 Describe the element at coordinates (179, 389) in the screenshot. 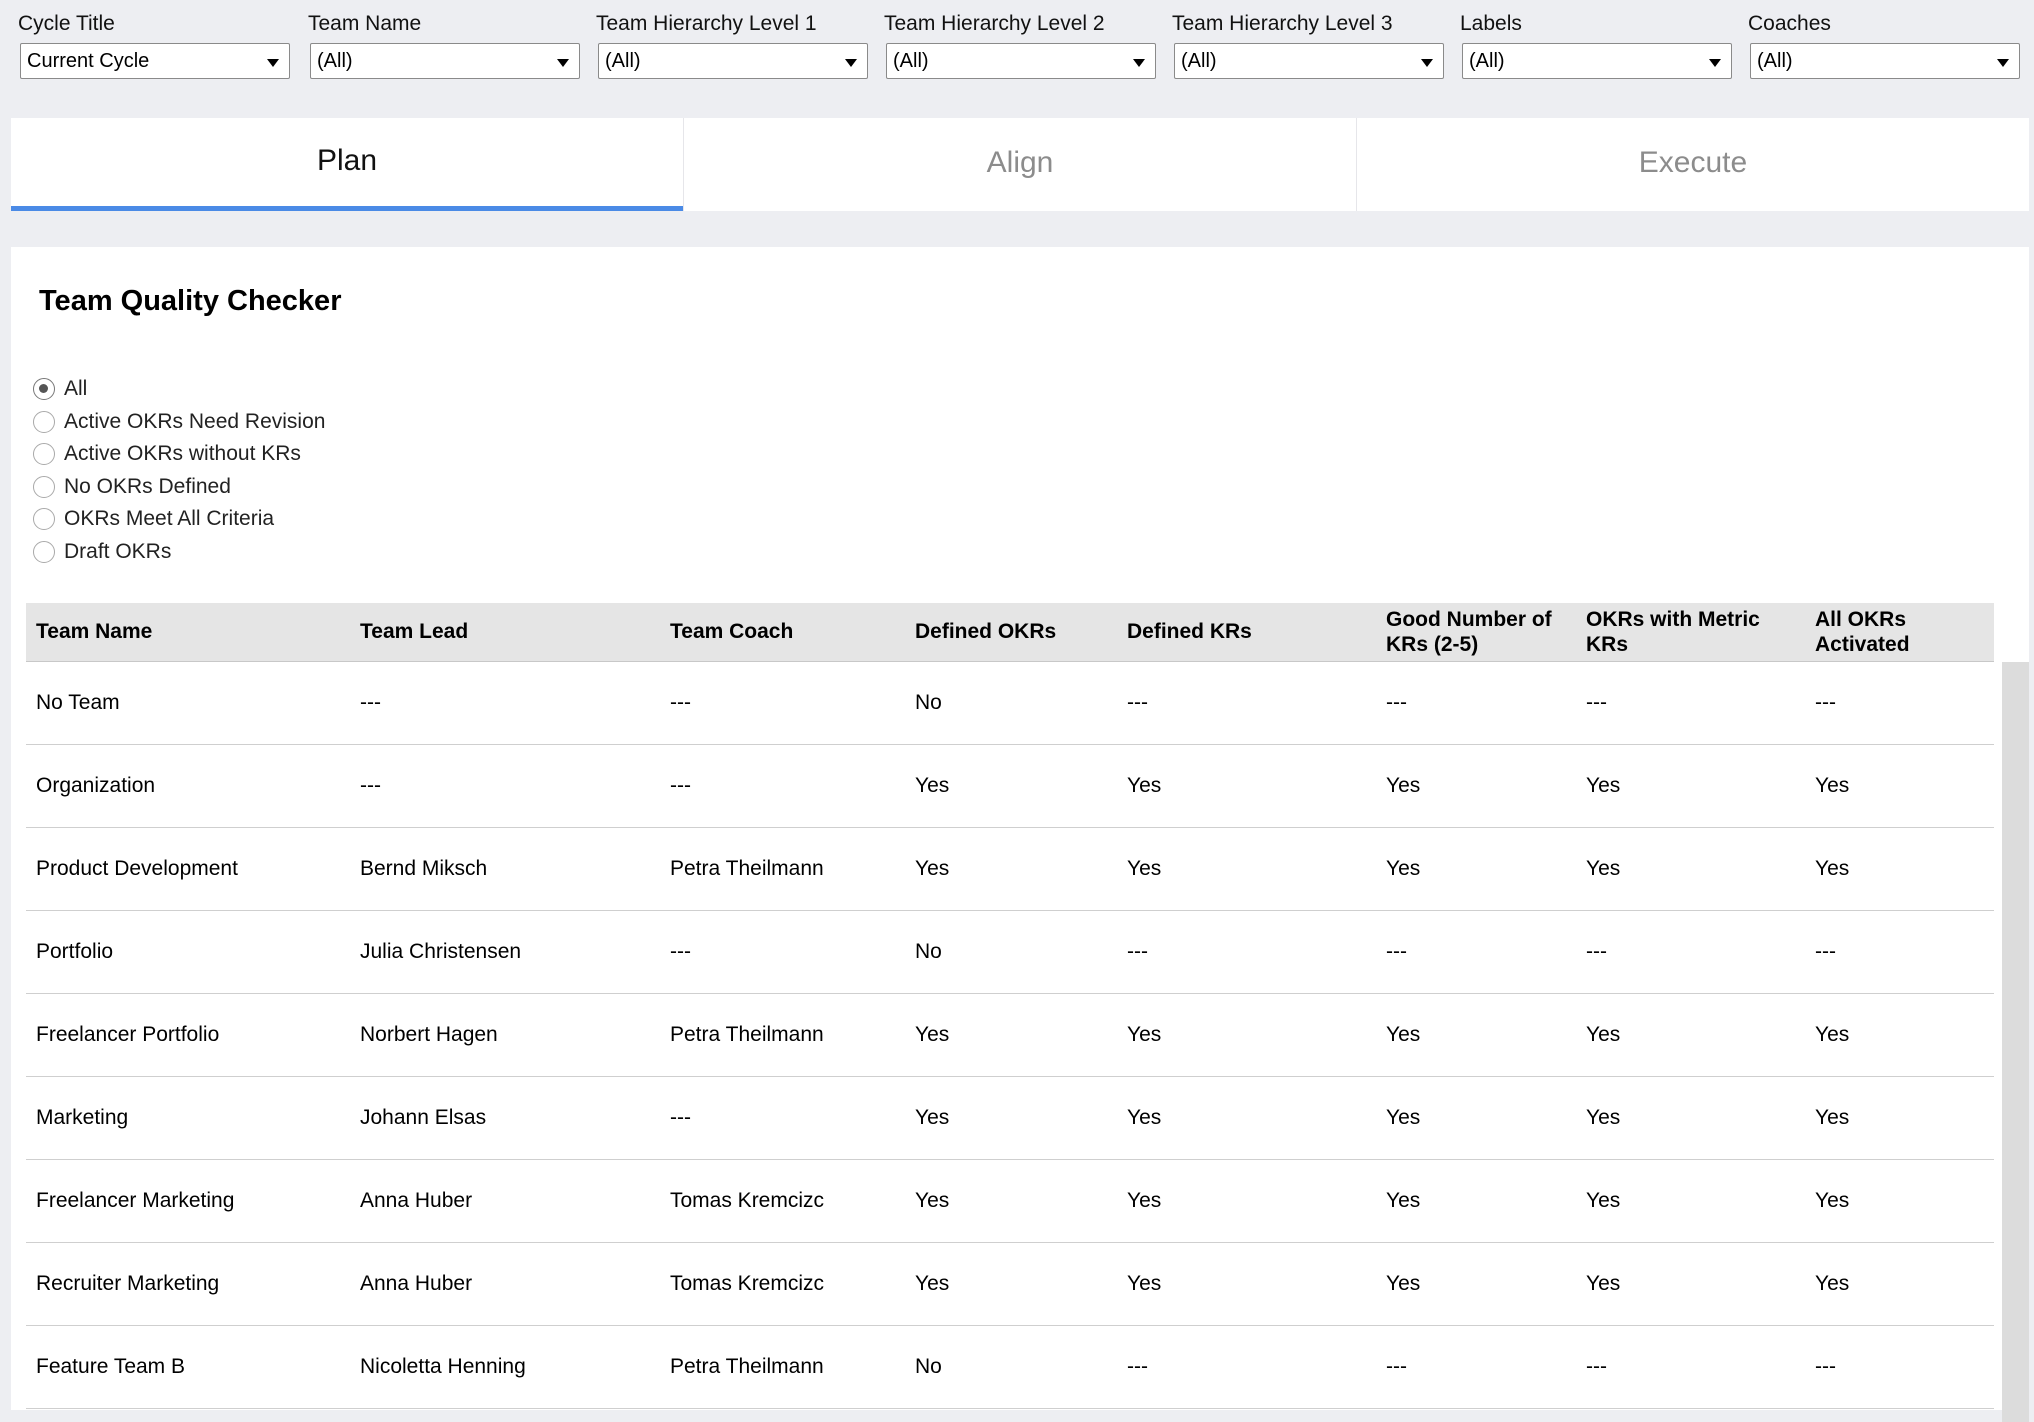

I see `radio-option-all: All` at that location.